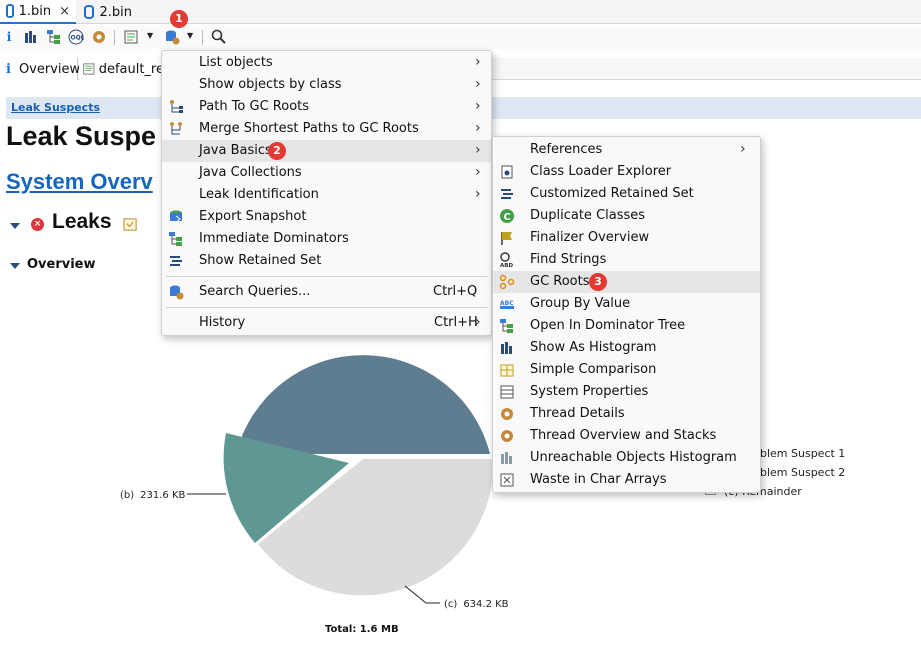  Describe the element at coordinates (456, 322) in the screenshot. I see `shortcut-label: Ctrl+H` at that location.